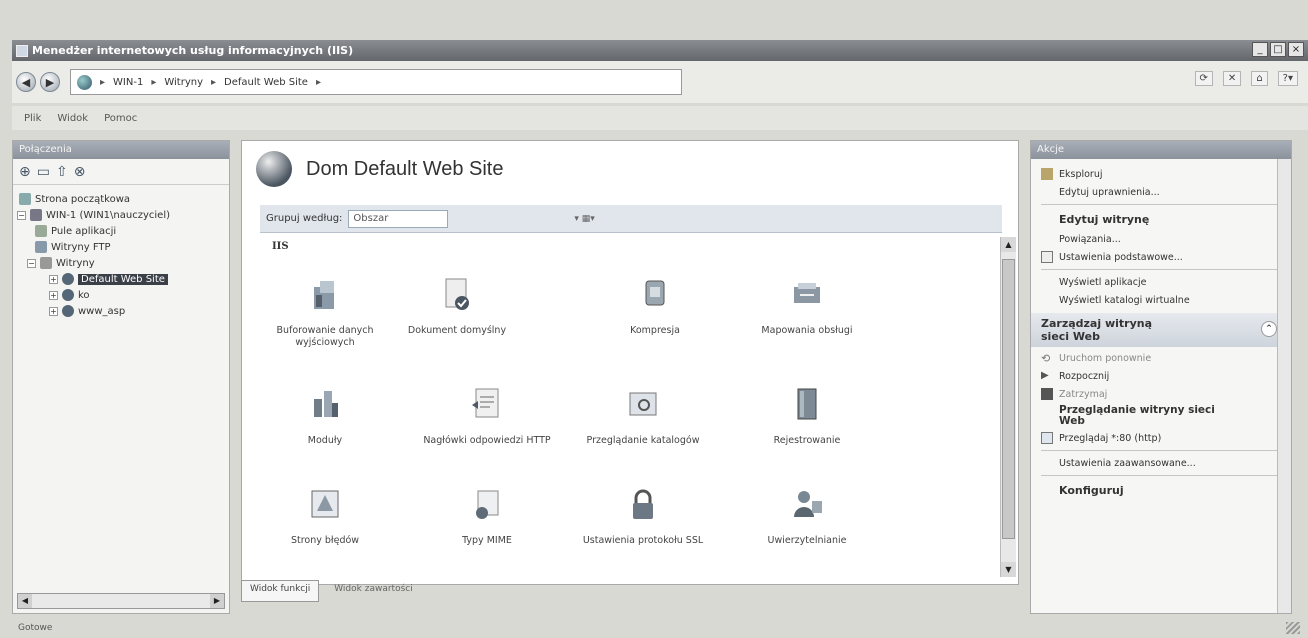 This screenshot has height=638, width=1308. Describe the element at coordinates (655, 306) in the screenshot. I see `feature-compression: Kompresja` at that location.